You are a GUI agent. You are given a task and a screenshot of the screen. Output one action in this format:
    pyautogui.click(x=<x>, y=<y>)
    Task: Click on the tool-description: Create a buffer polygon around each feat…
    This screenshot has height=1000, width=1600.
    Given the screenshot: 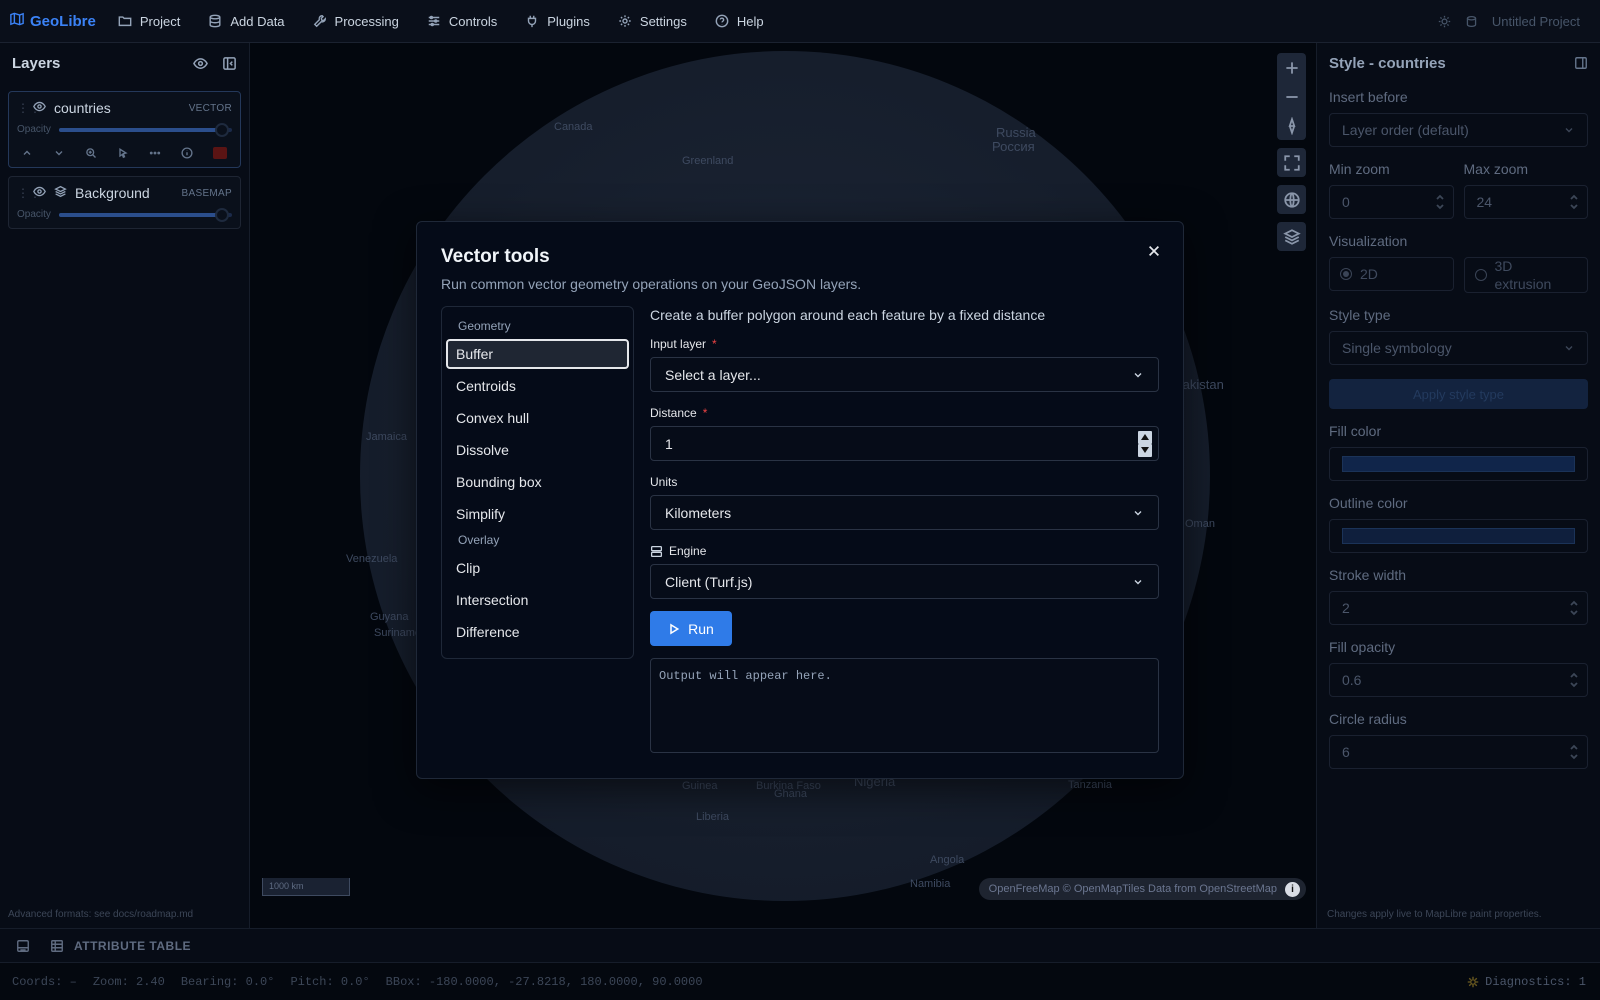 What is the action you would take?
    pyautogui.click(x=848, y=315)
    